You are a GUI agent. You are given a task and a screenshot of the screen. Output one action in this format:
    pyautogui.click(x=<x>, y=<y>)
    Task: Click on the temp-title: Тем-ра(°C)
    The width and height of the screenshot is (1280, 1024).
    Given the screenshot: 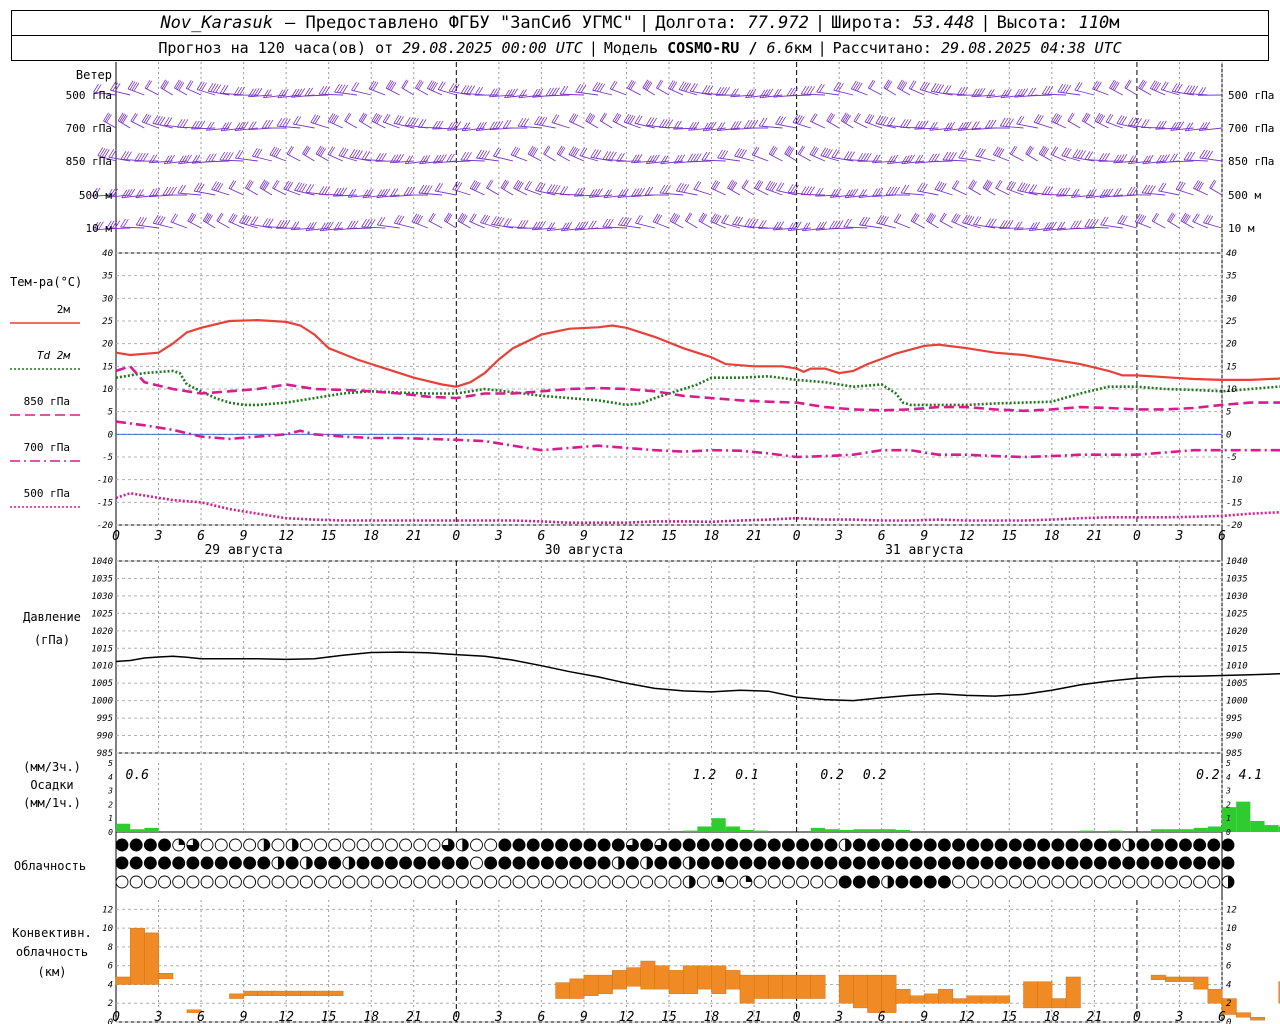 What is the action you would take?
    pyautogui.click(x=46, y=282)
    